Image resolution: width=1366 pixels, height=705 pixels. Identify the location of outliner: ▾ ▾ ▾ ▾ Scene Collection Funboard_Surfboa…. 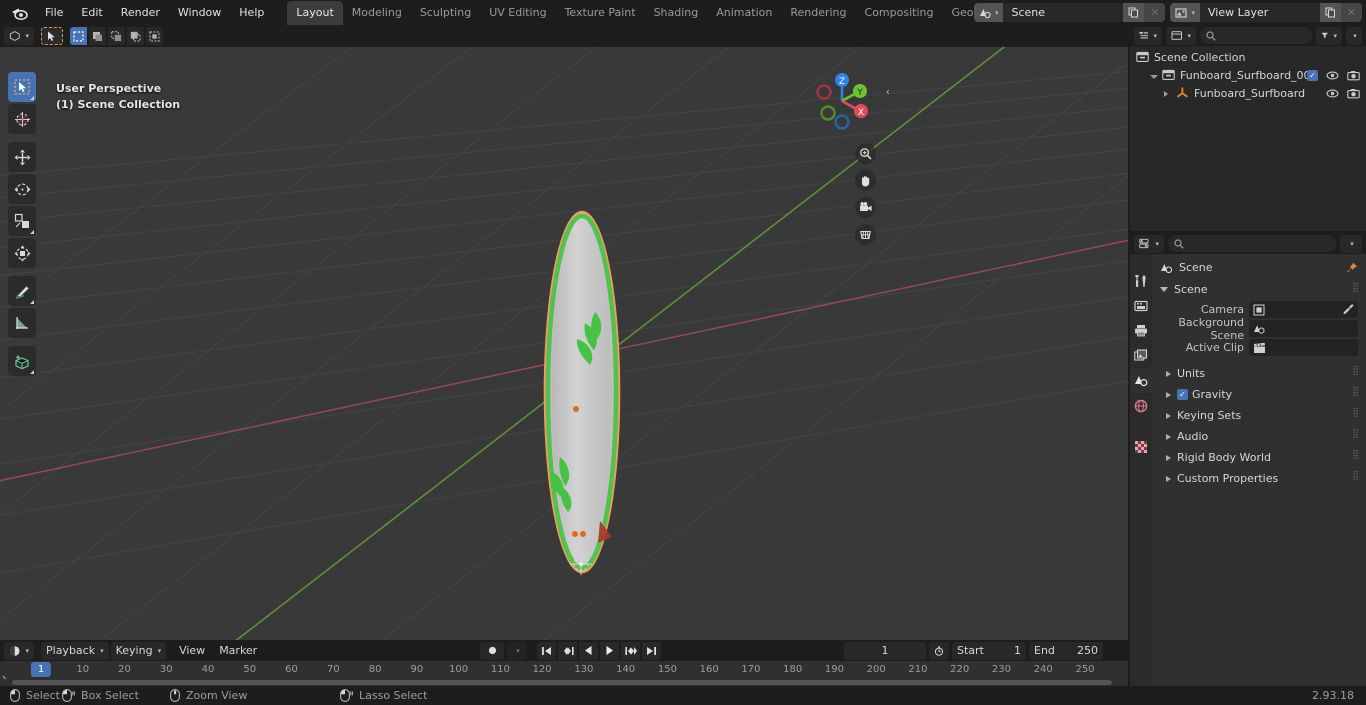
(1248, 128).